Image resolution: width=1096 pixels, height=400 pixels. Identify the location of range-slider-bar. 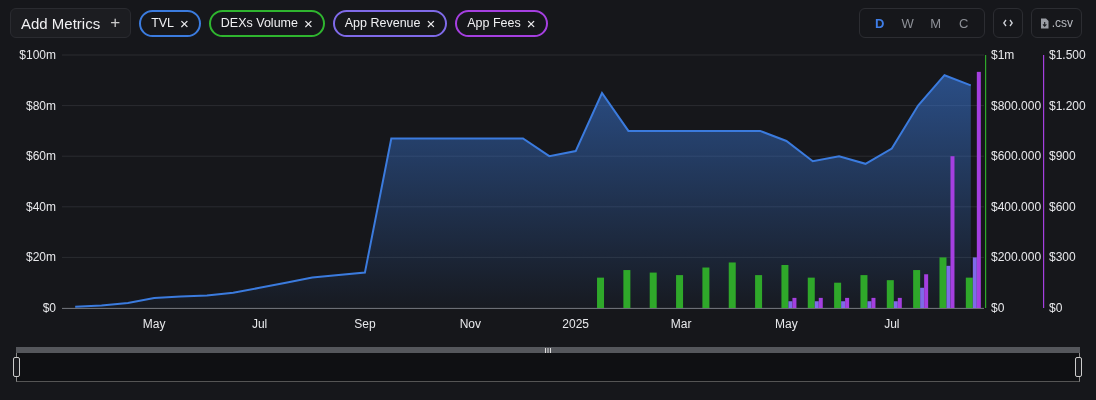
(548, 350).